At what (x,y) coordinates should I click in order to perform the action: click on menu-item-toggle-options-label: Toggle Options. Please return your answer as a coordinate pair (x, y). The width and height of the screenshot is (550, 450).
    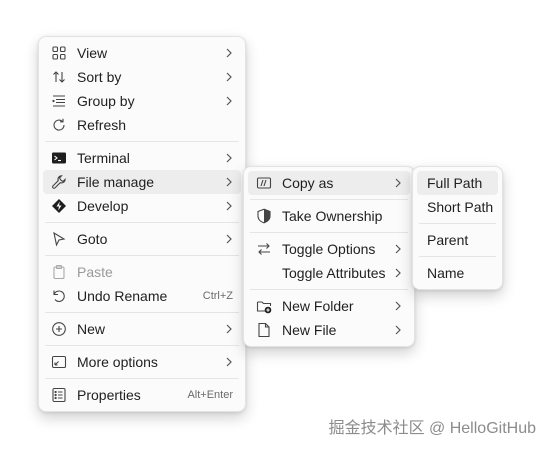
    Looking at the image, I should click on (329, 249).